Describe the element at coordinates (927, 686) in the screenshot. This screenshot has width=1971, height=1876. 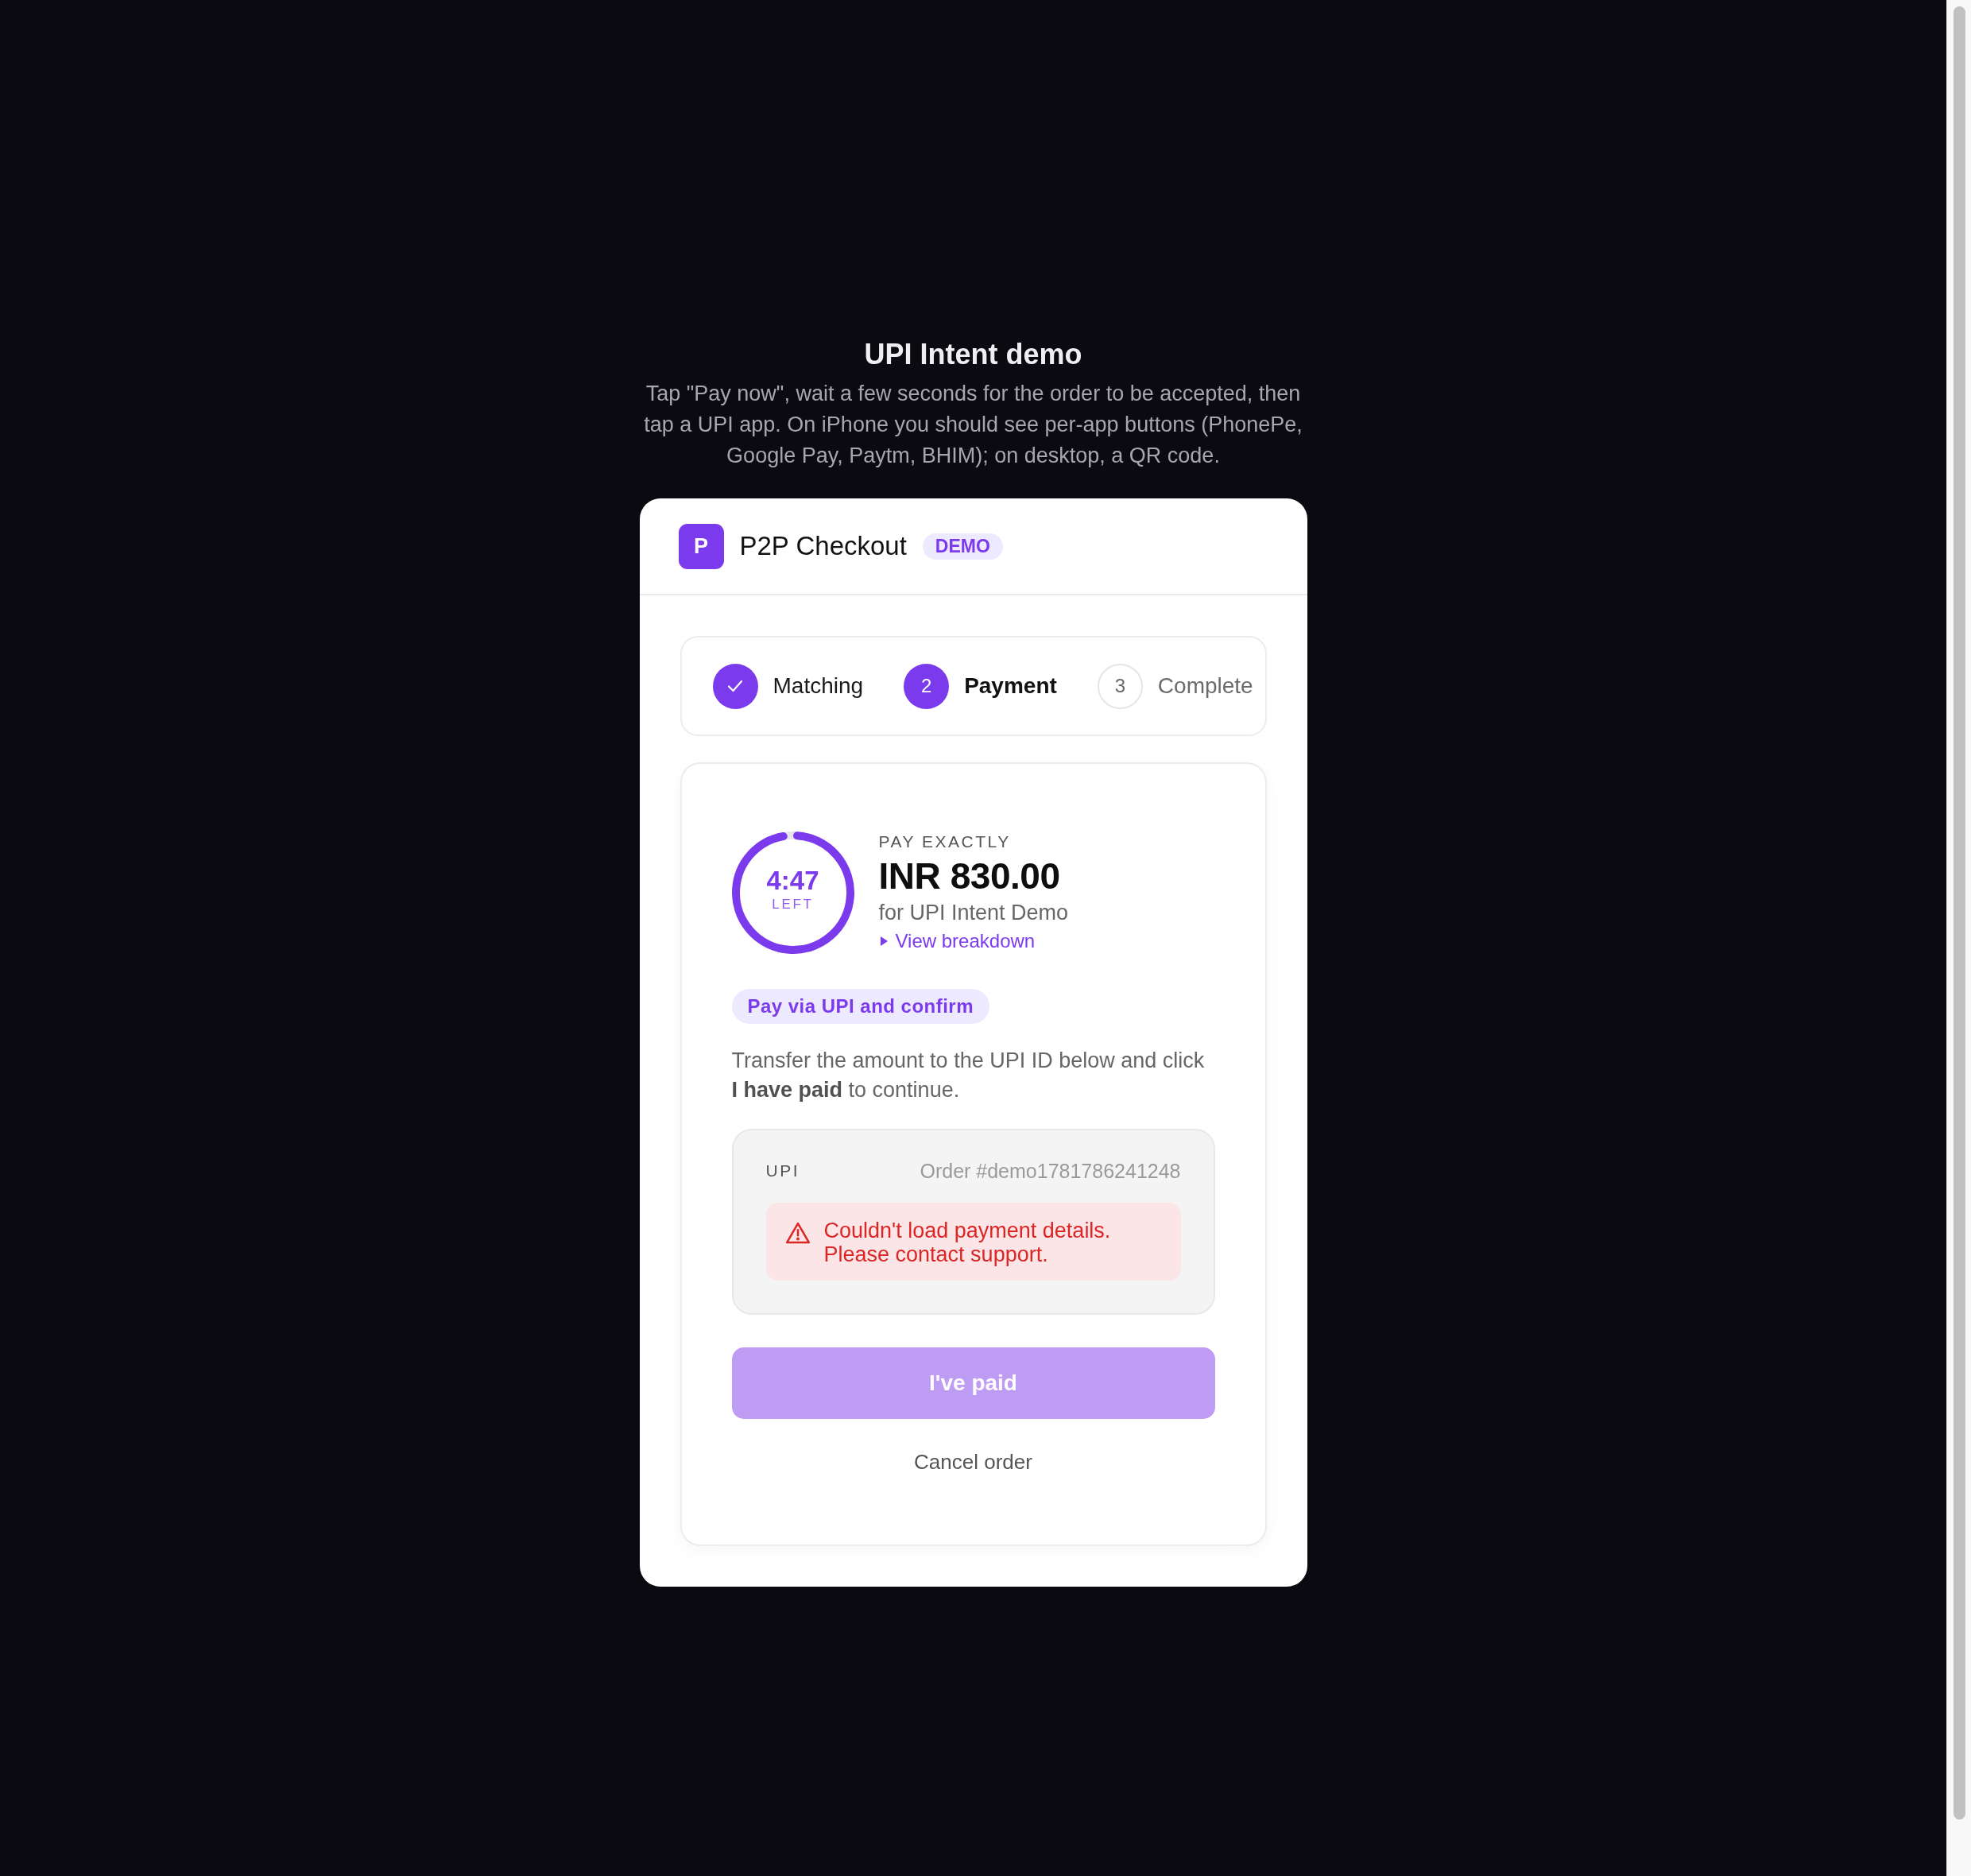
I see `step-indicator: 2` at that location.